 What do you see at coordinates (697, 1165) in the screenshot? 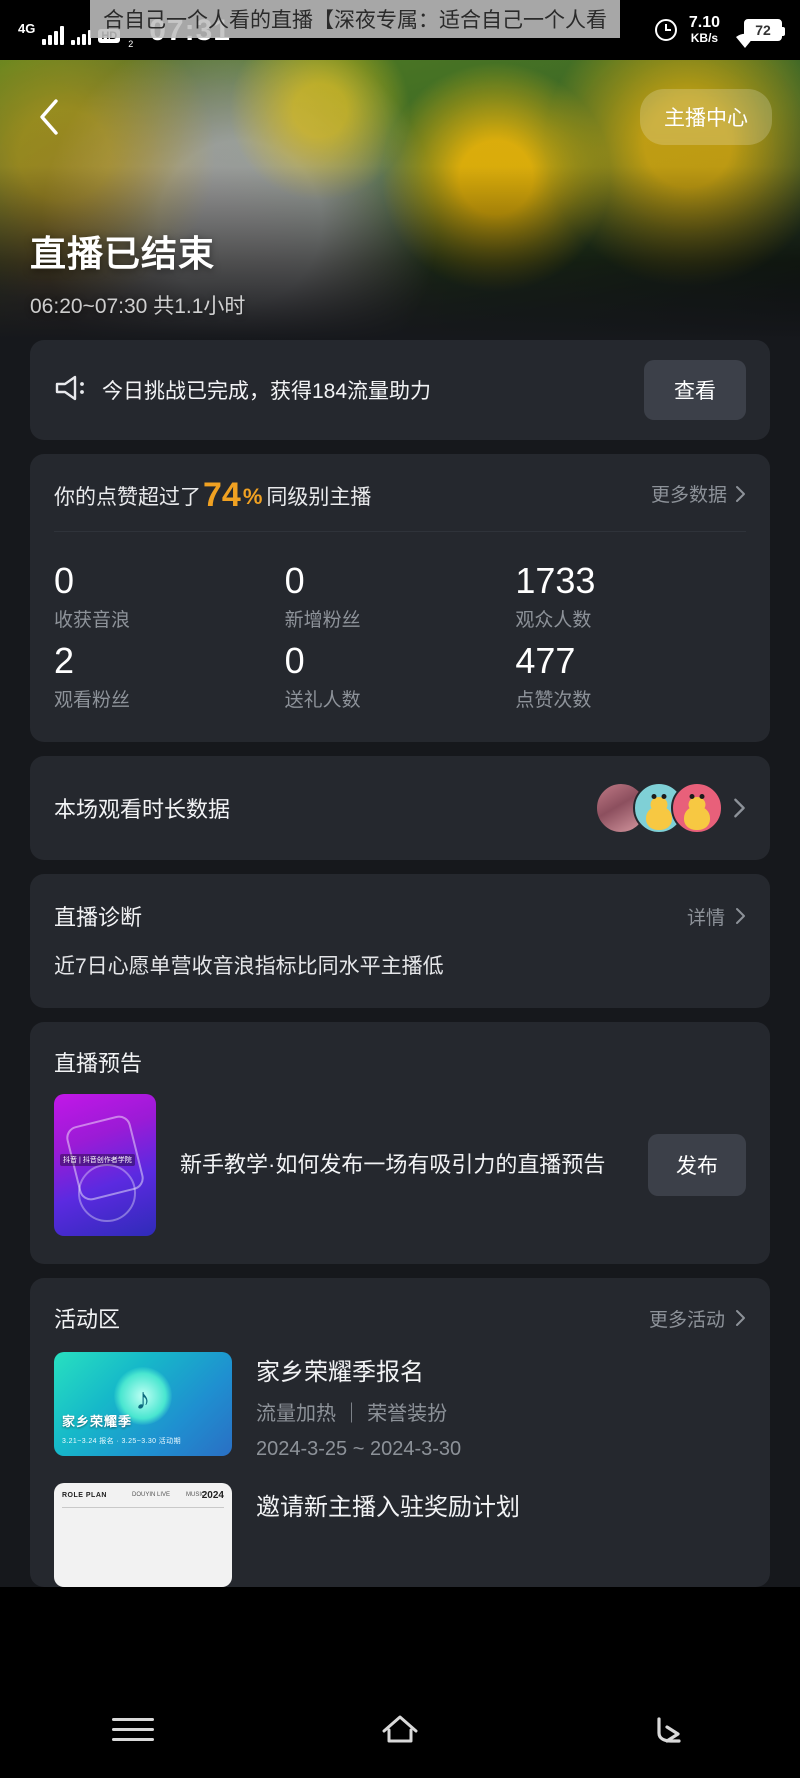
I see `publish-button: 发布` at bounding box center [697, 1165].